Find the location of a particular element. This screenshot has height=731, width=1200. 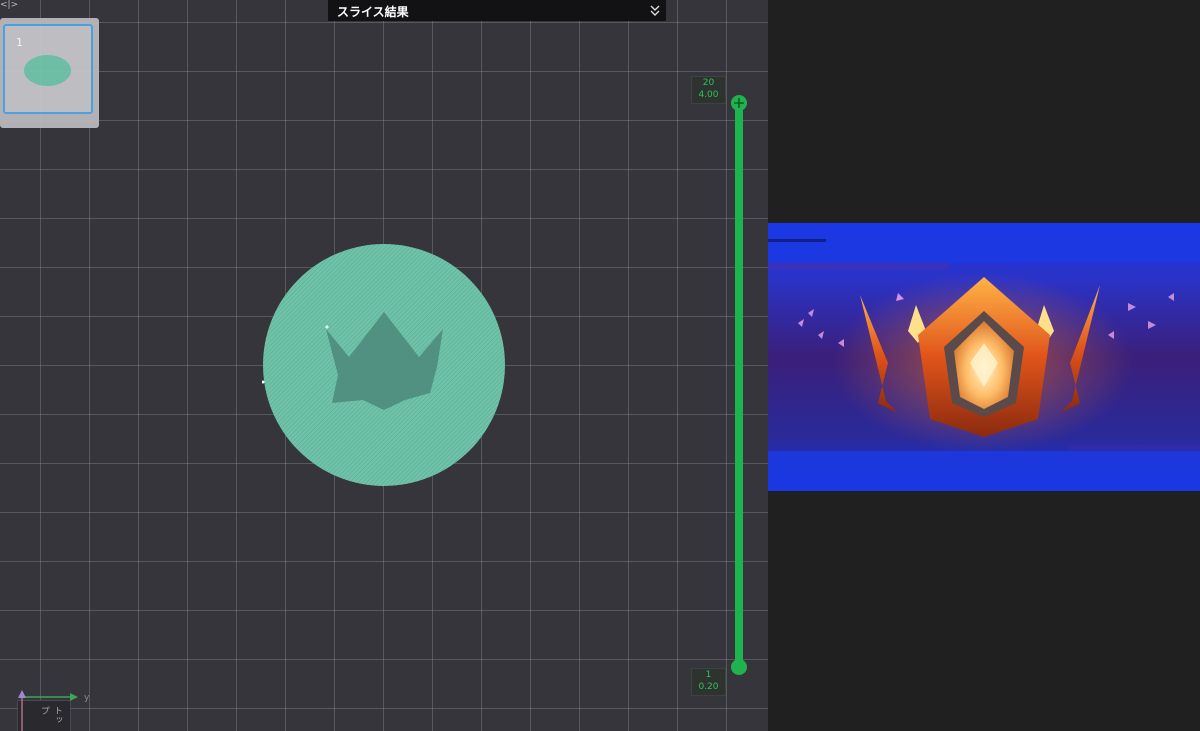

plate-thumbnail: 1 is located at coordinates (48, 69).